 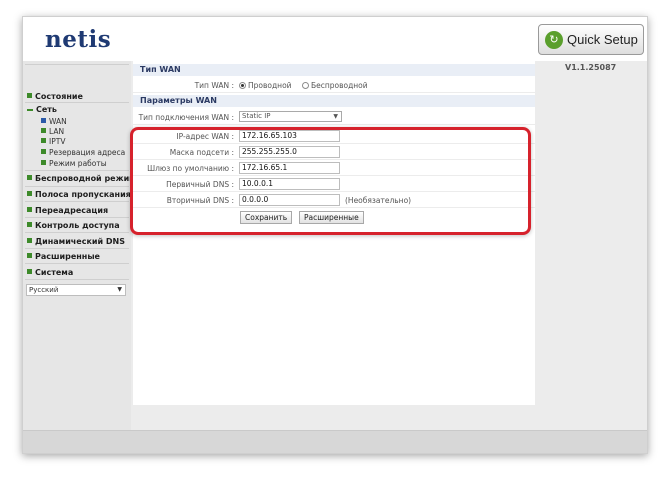 I want to click on header: netis ↻ Quick Setup, so click(x=335, y=39).